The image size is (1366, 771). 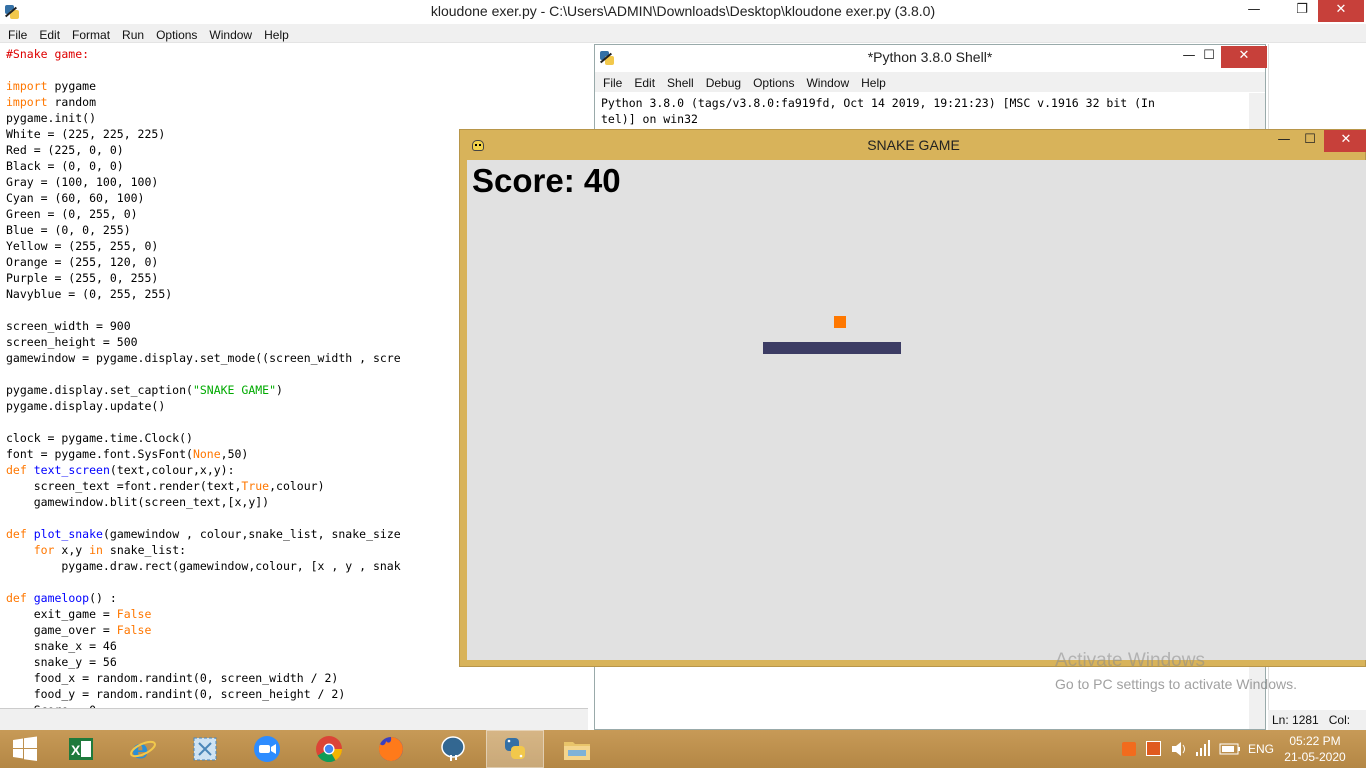 I want to click on battery-icon, so click(x=1232, y=749).